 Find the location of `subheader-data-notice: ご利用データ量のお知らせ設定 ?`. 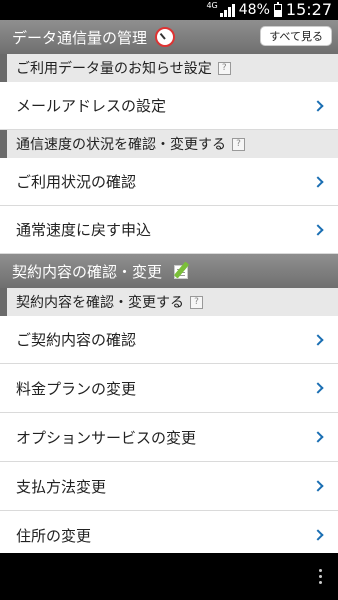

subheader-data-notice: ご利用データ量のお知らせ設定 ? is located at coordinates (169, 68).